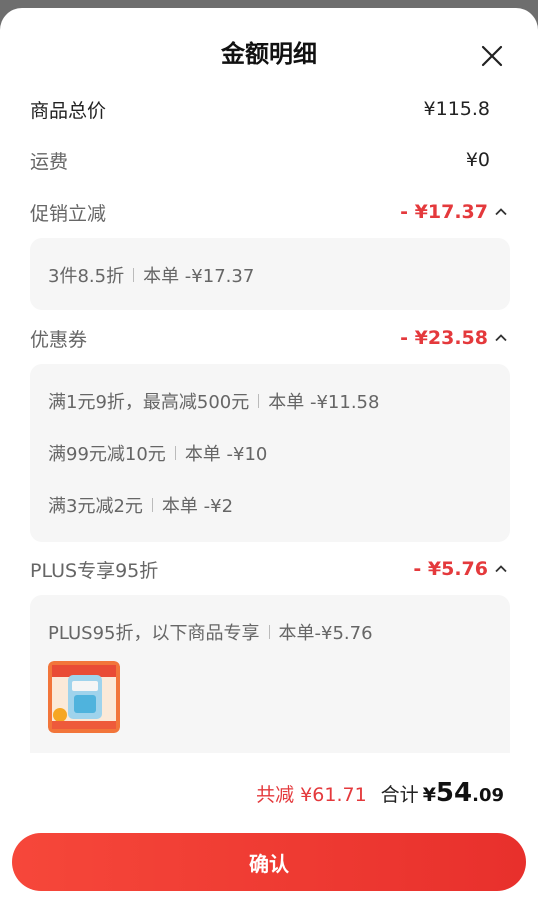 Image resolution: width=538 pixels, height=898 pixels. What do you see at coordinates (456, 109) in the screenshot?
I see `goods-total-amount: ¥115.8` at bounding box center [456, 109].